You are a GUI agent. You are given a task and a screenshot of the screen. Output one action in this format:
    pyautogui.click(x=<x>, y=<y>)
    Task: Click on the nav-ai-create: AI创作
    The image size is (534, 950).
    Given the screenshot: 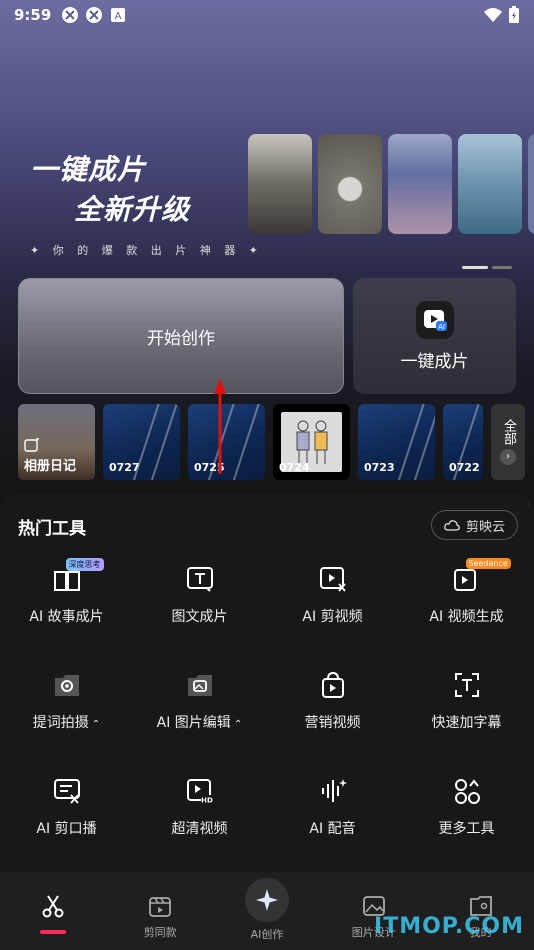 What is the action you would take?
    pyautogui.click(x=267, y=911)
    